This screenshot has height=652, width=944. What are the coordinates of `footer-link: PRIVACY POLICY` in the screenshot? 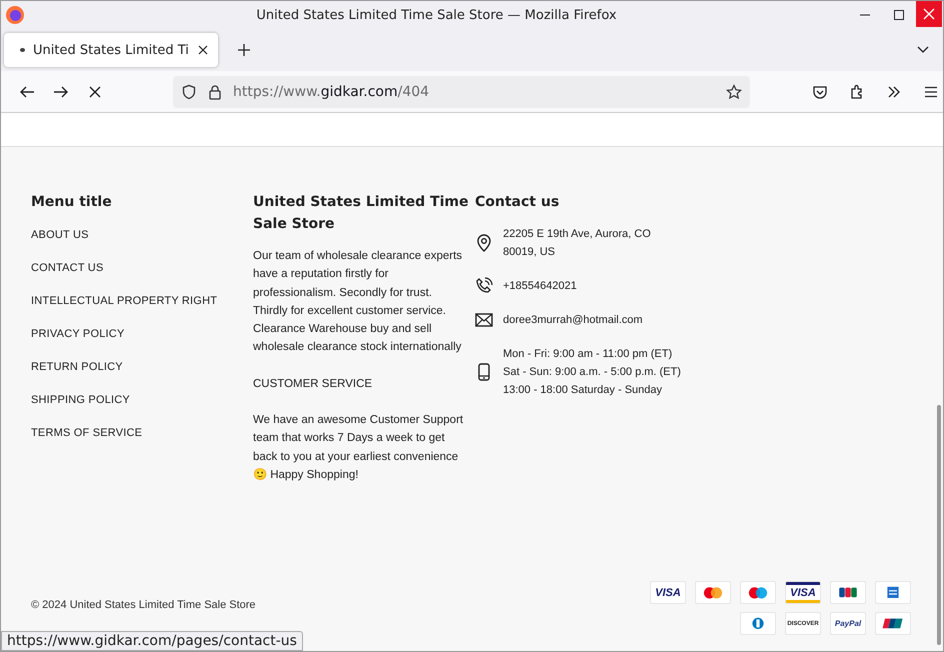 It's located at (77, 334).